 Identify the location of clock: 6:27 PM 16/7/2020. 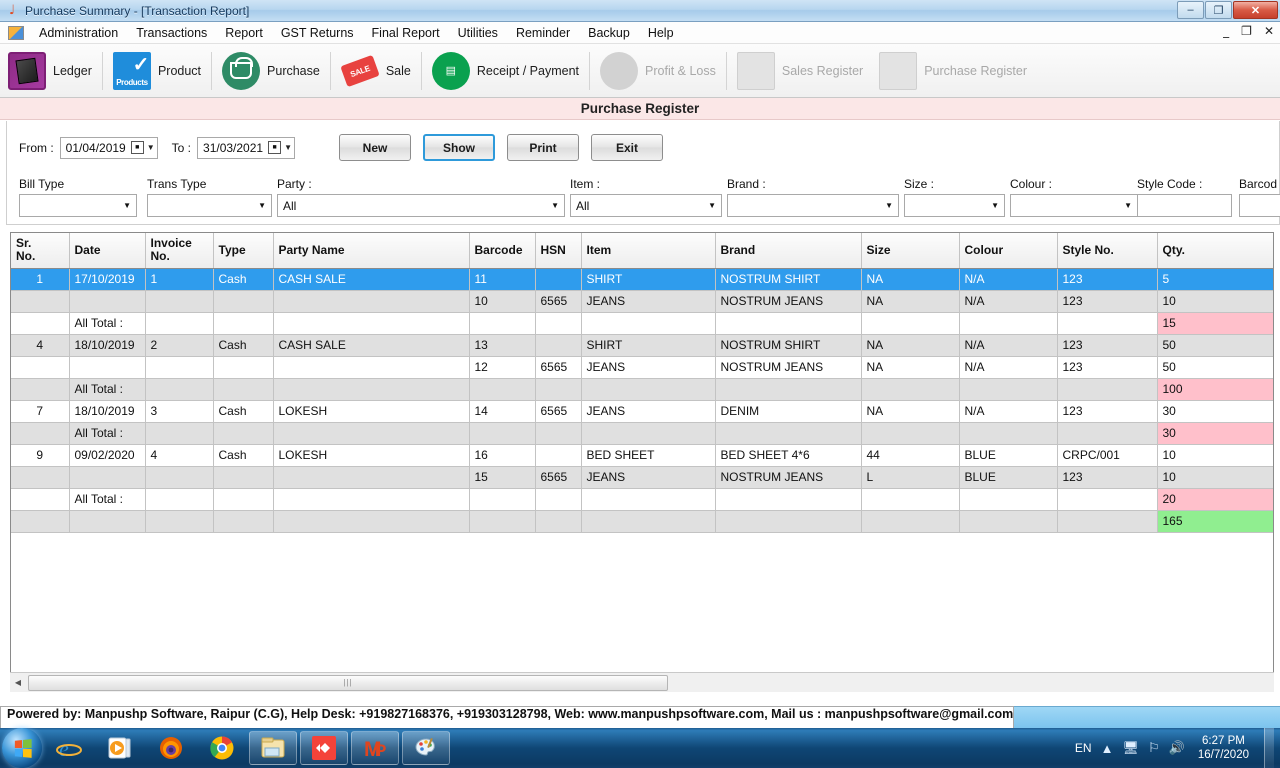
(1223, 748).